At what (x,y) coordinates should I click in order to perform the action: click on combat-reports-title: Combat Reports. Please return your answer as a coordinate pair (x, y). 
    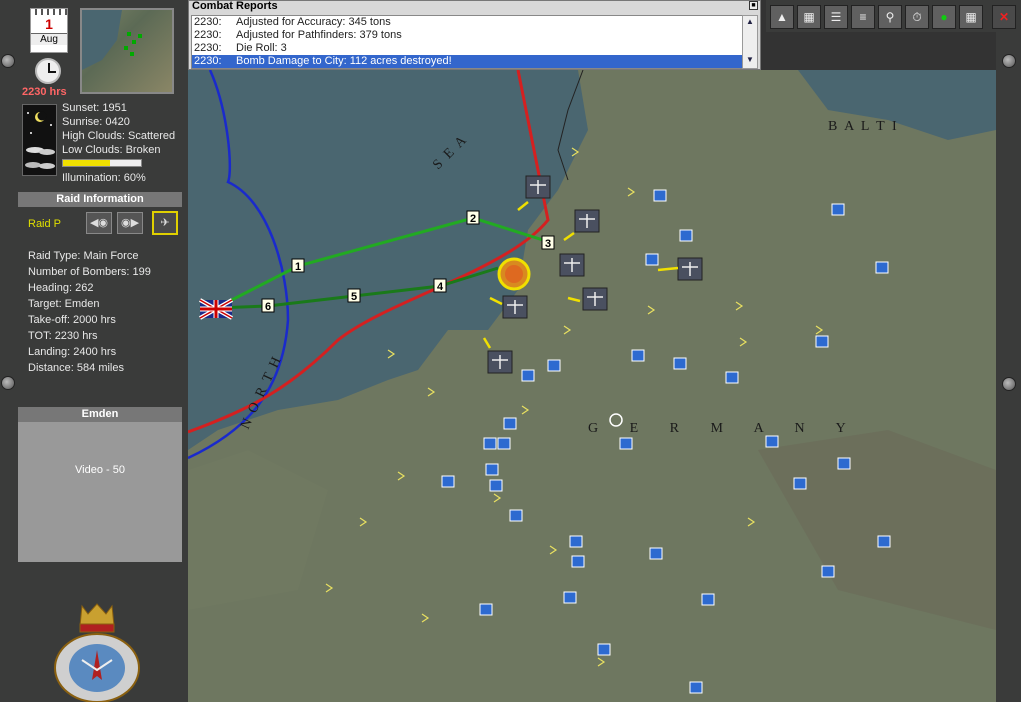
    Looking at the image, I should click on (474, 6).